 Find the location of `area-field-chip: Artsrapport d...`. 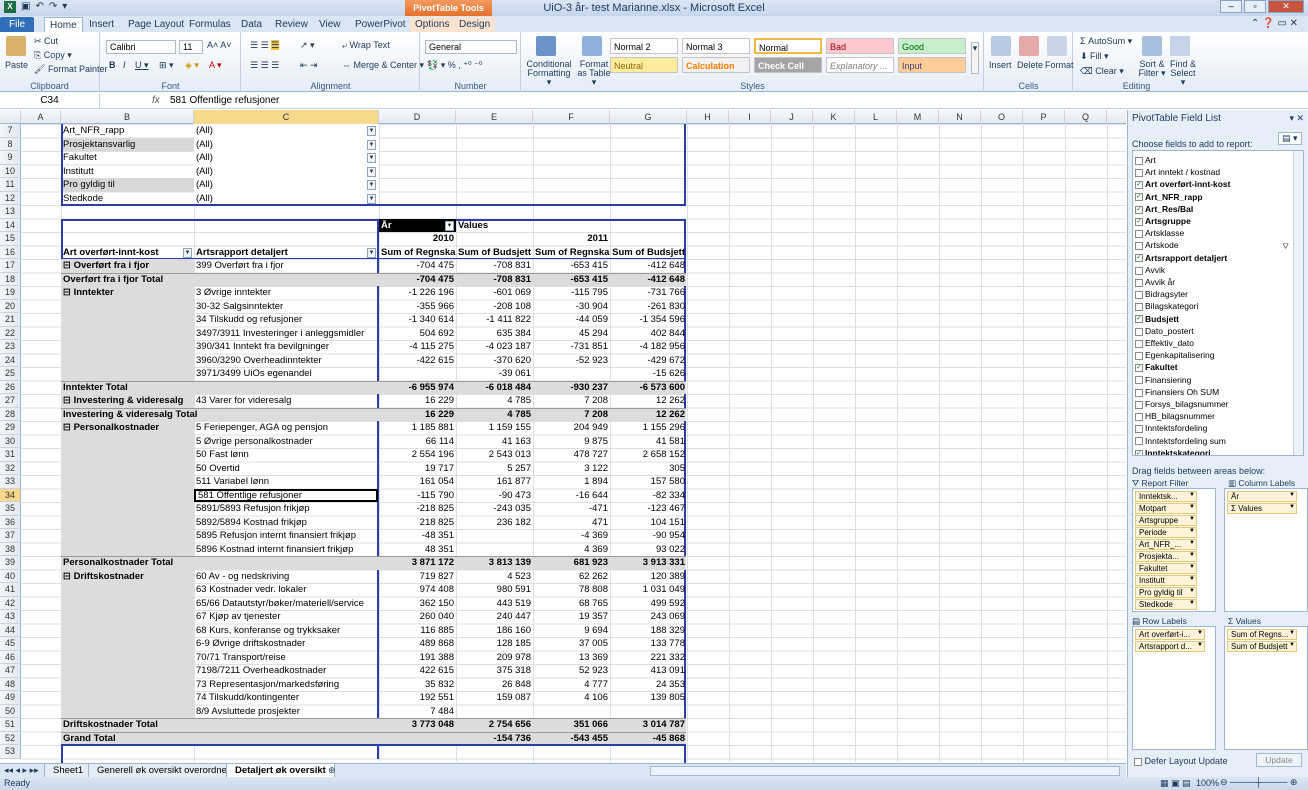

area-field-chip: Artsrapport d... is located at coordinates (1170, 646).